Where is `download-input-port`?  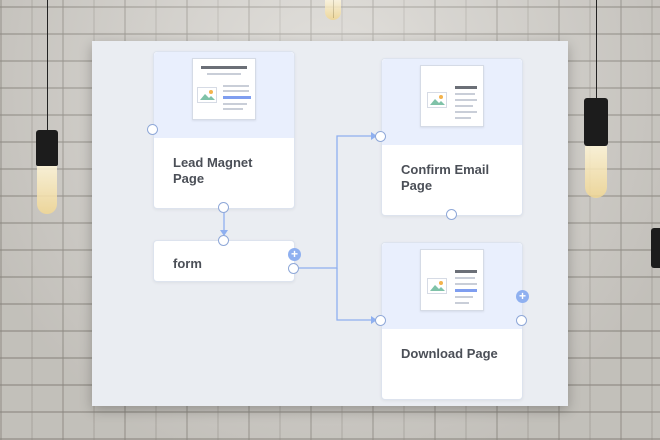
download-input-port is located at coordinates (380, 320).